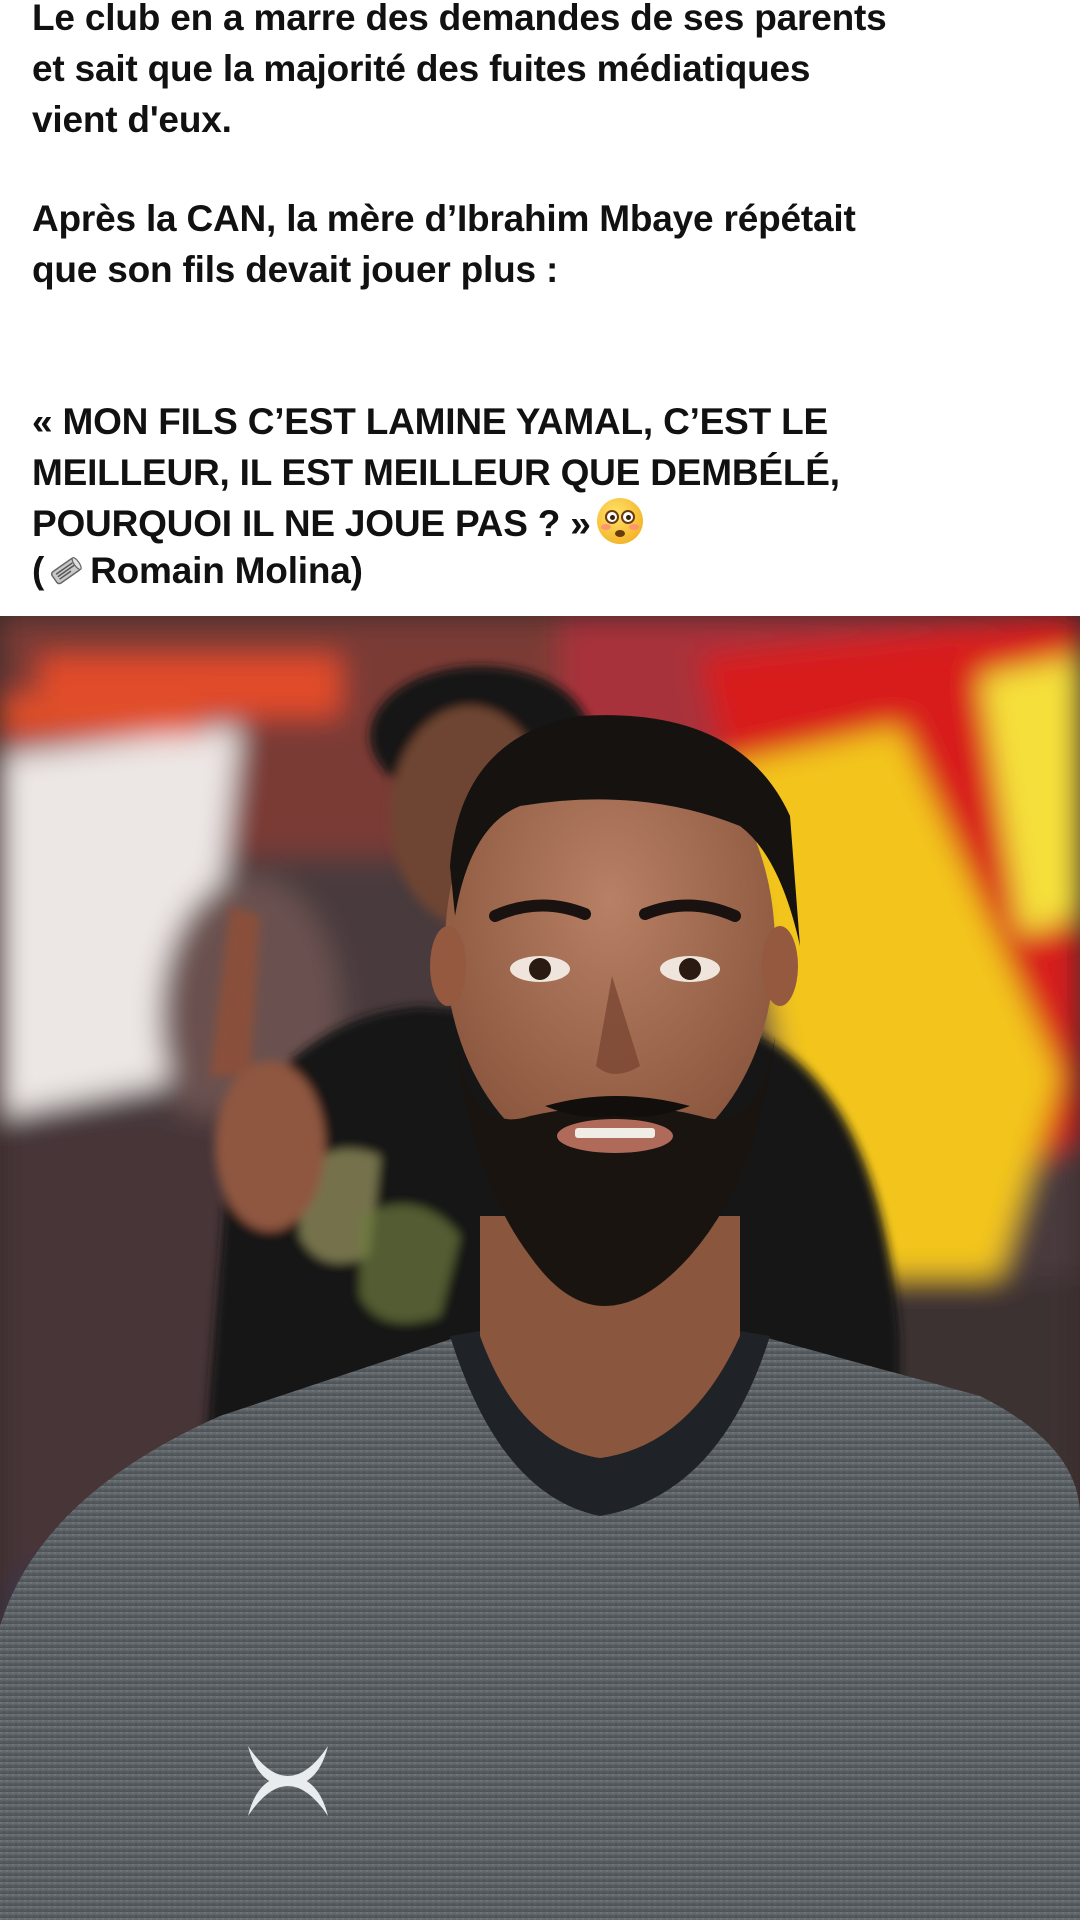 This screenshot has height=1920, width=1080. I want to click on flushed-face-emoji-icon, so click(619, 521).